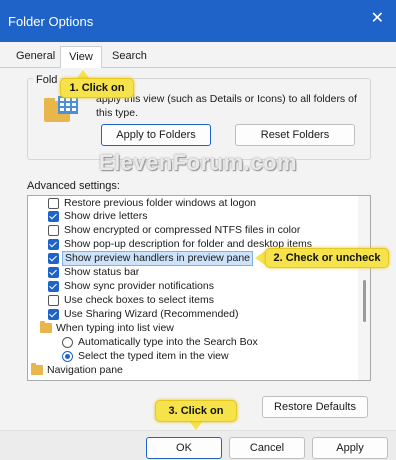  I want to click on watermark: ElevenForum.com, so click(198, 162).